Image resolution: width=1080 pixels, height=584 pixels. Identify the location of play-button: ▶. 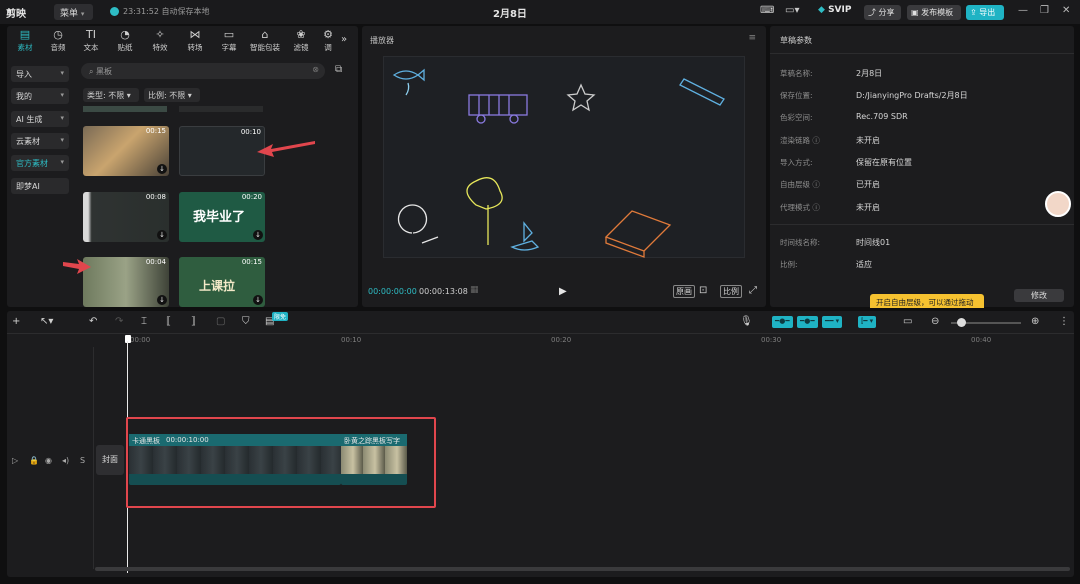
(563, 291).